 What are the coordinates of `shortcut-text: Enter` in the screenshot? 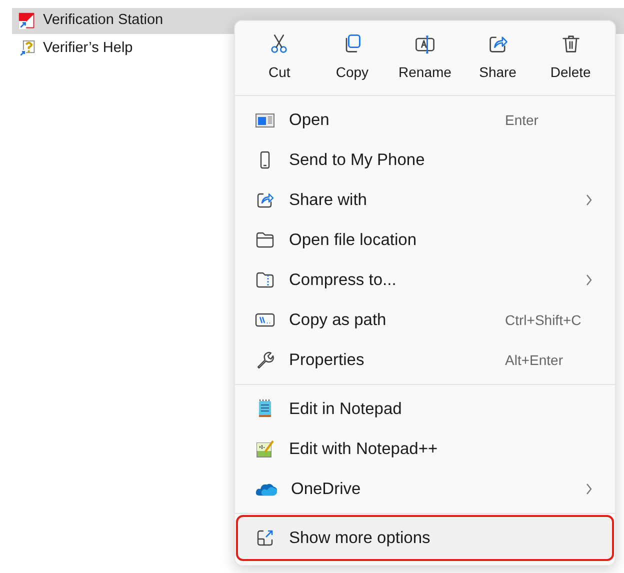 It's located at (522, 120).